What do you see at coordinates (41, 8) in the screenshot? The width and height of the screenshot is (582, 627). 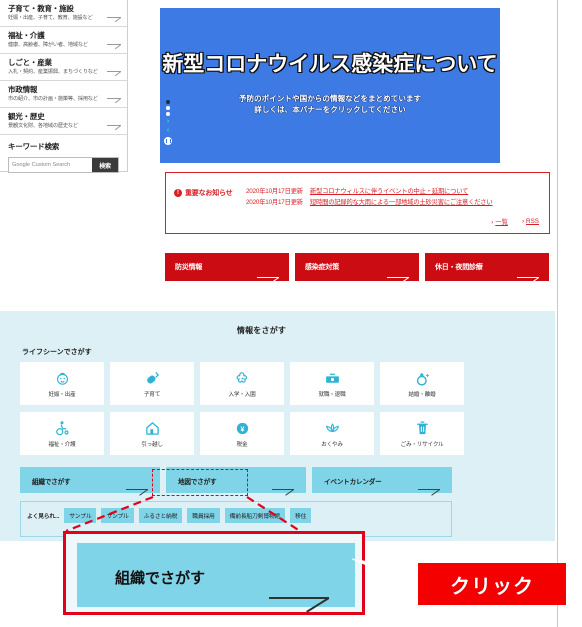 I see `sidebar-item-title: 子育て・教育・施設` at bounding box center [41, 8].